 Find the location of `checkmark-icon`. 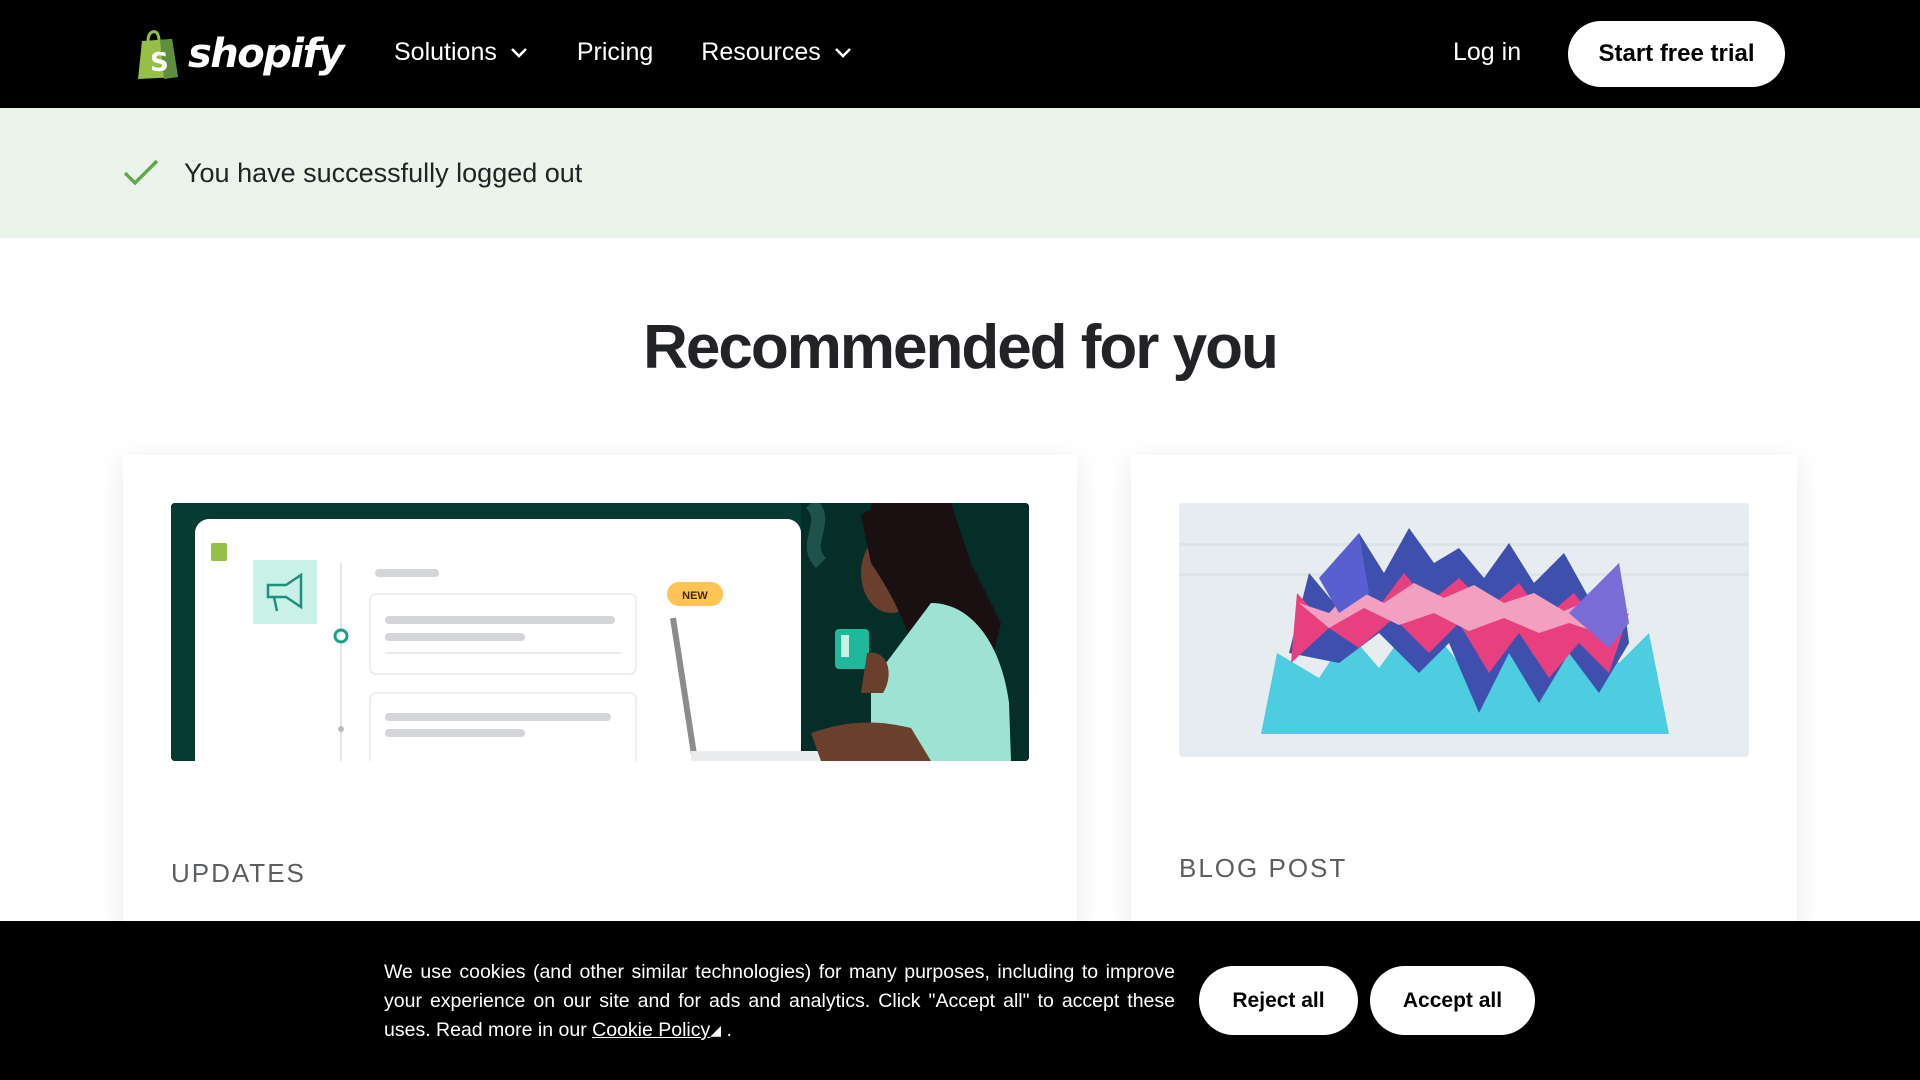

checkmark-icon is located at coordinates (141, 172).